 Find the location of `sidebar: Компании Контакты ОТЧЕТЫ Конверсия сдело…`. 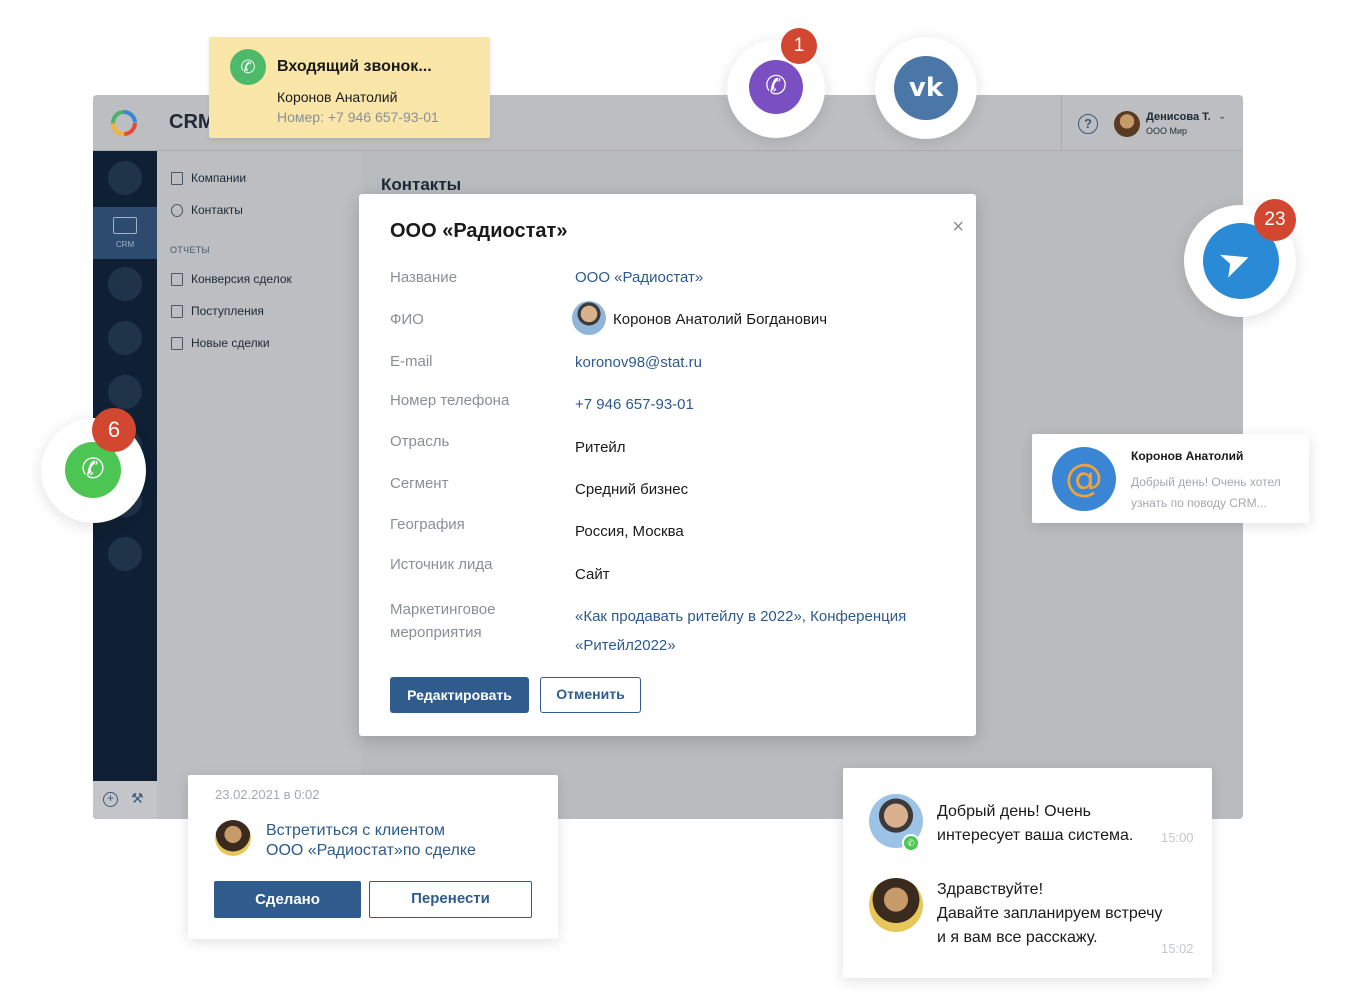

sidebar: Компании Контакты ОТЧЕТЫ Конверсия сдело… is located at coordinates (259, 485).